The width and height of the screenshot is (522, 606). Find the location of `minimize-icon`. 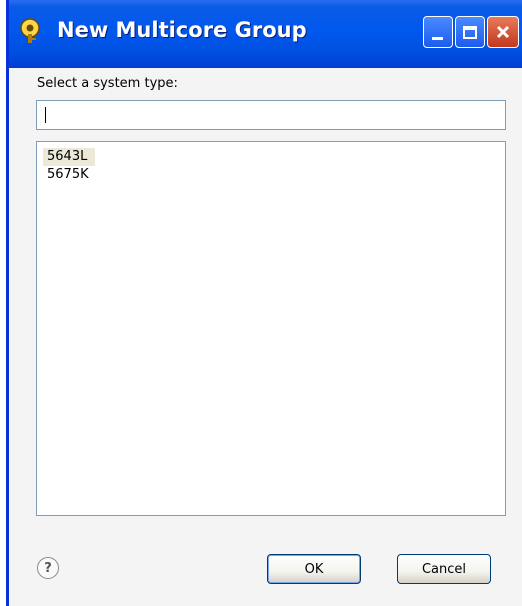

minimize-icon is located at coordinates (437, 38).